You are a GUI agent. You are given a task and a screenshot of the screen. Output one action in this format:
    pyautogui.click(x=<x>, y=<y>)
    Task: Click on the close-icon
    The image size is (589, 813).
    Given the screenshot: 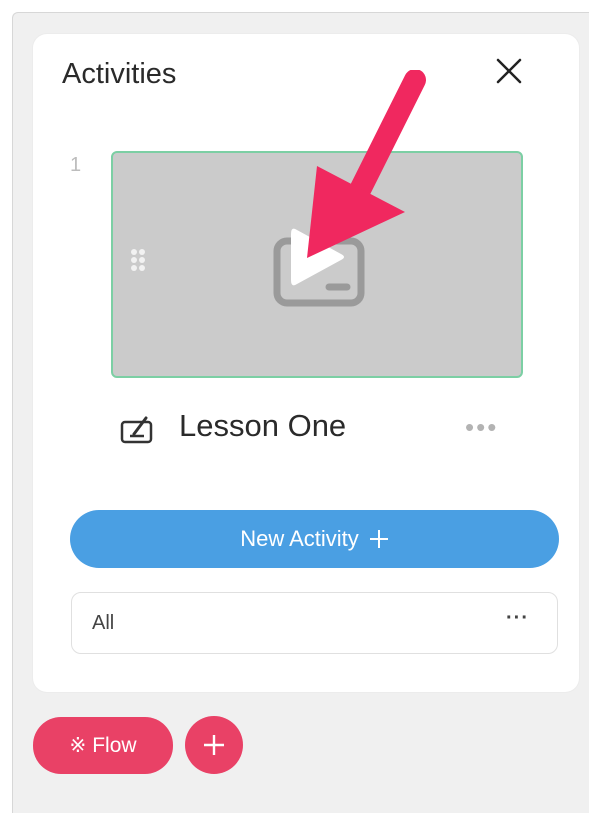 What is the action you would take?
    pyautogui.click(x=509, y=71)
    